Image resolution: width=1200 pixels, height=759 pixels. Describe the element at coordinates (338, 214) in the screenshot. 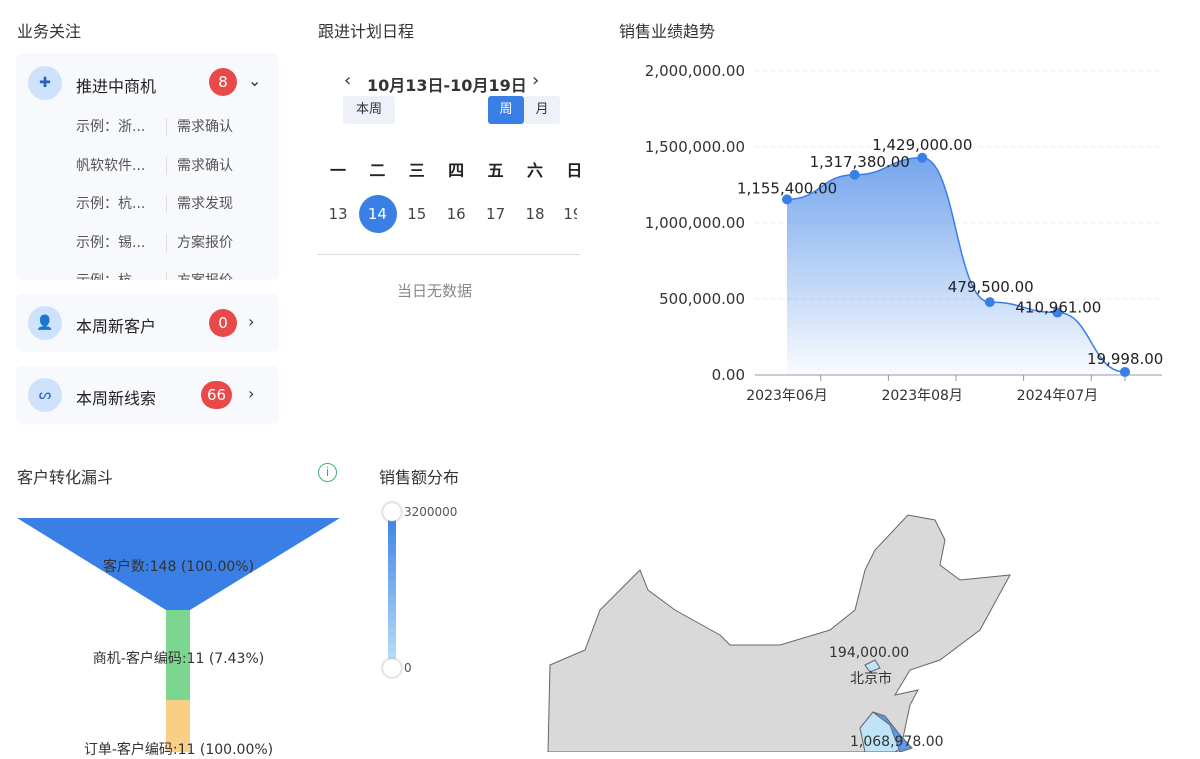

I see `calendar-day: 13` at that location.